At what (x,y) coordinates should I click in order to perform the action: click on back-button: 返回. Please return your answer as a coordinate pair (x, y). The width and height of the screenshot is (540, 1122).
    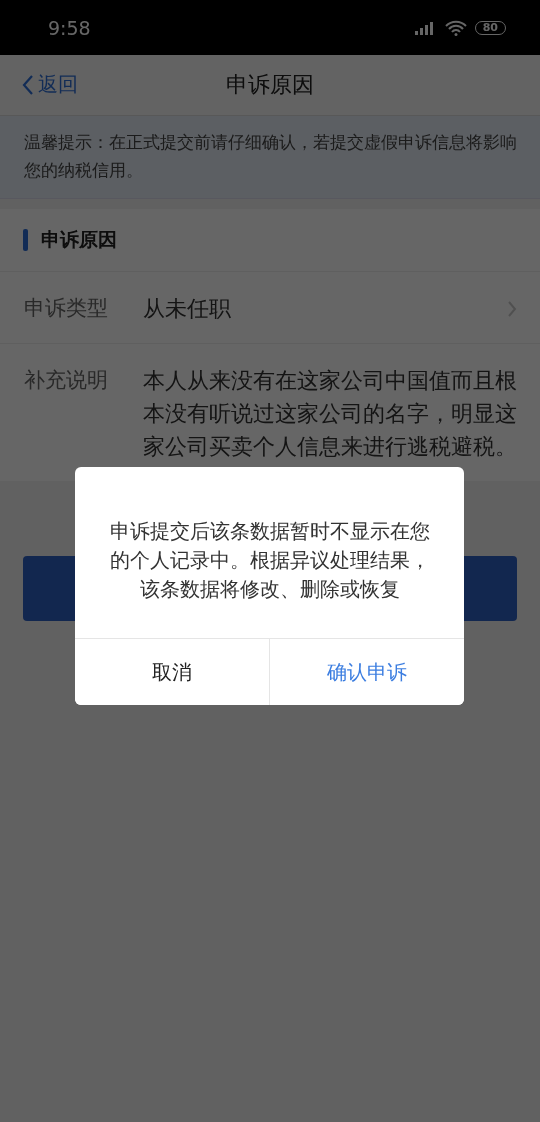
    Looking at the image, I should click on (50, 84).